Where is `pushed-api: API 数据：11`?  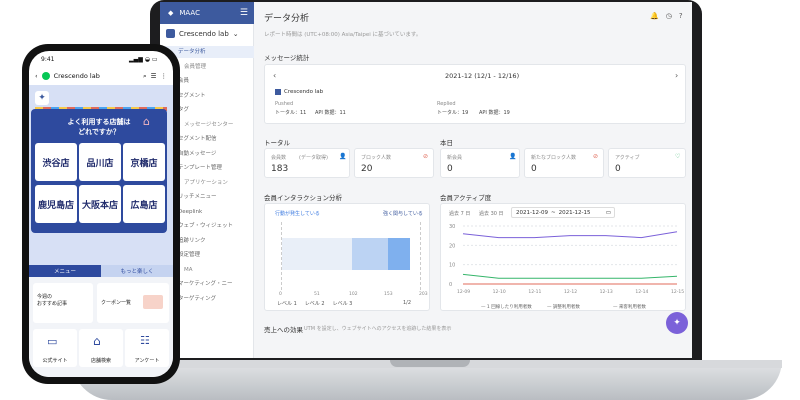 pushed-api: API 数据：11 is located at coordinates (330, 113).